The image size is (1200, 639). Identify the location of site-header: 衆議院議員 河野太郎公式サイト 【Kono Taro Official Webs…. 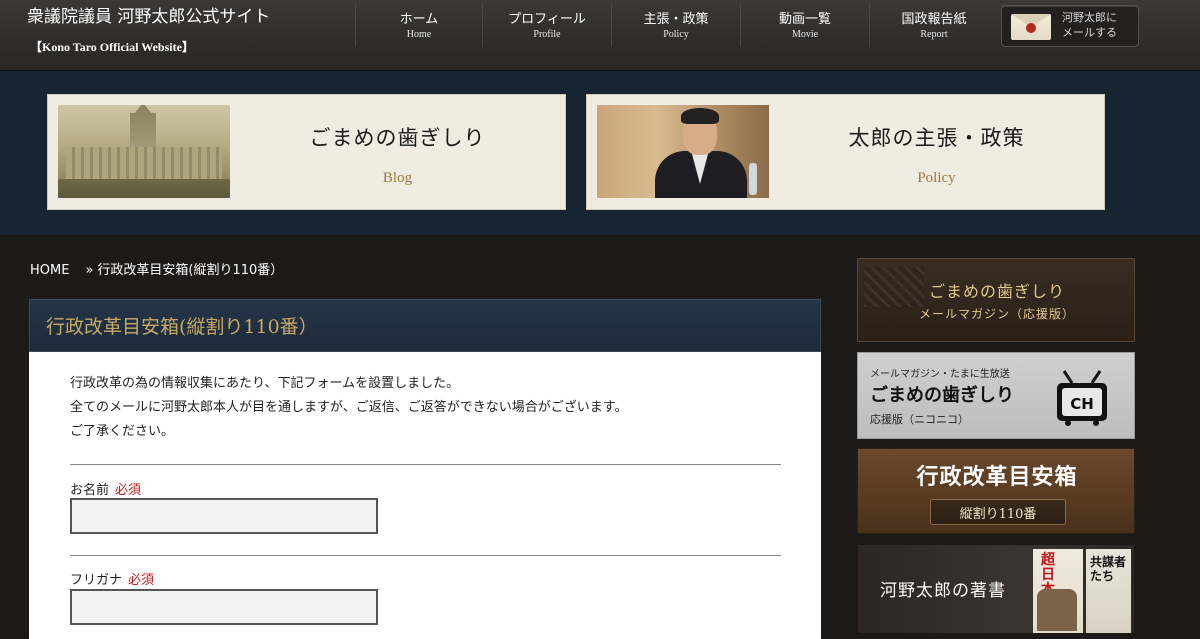
(600, 35).